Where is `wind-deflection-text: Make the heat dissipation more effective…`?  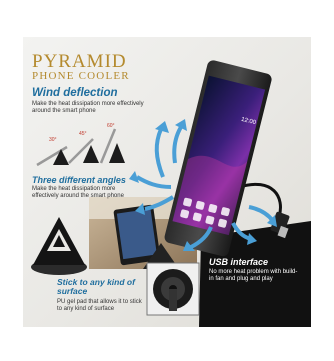 wind-deflection-text: Make the heat dissipation more effective… is located at coordinates (88, 107).